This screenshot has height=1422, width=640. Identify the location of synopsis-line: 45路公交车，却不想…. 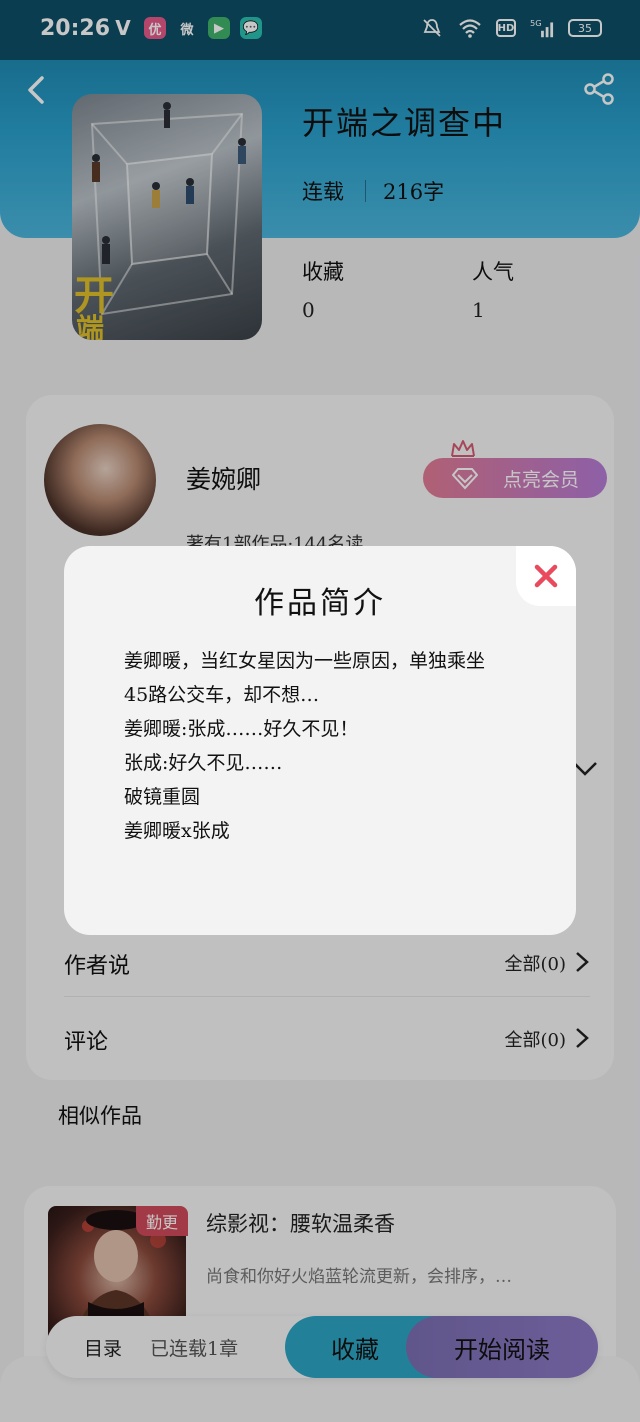
(222, 695).